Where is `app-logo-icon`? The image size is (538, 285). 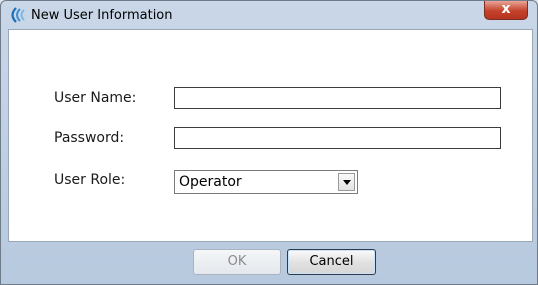
app-logo-icon is located at coordinates (18, 15).